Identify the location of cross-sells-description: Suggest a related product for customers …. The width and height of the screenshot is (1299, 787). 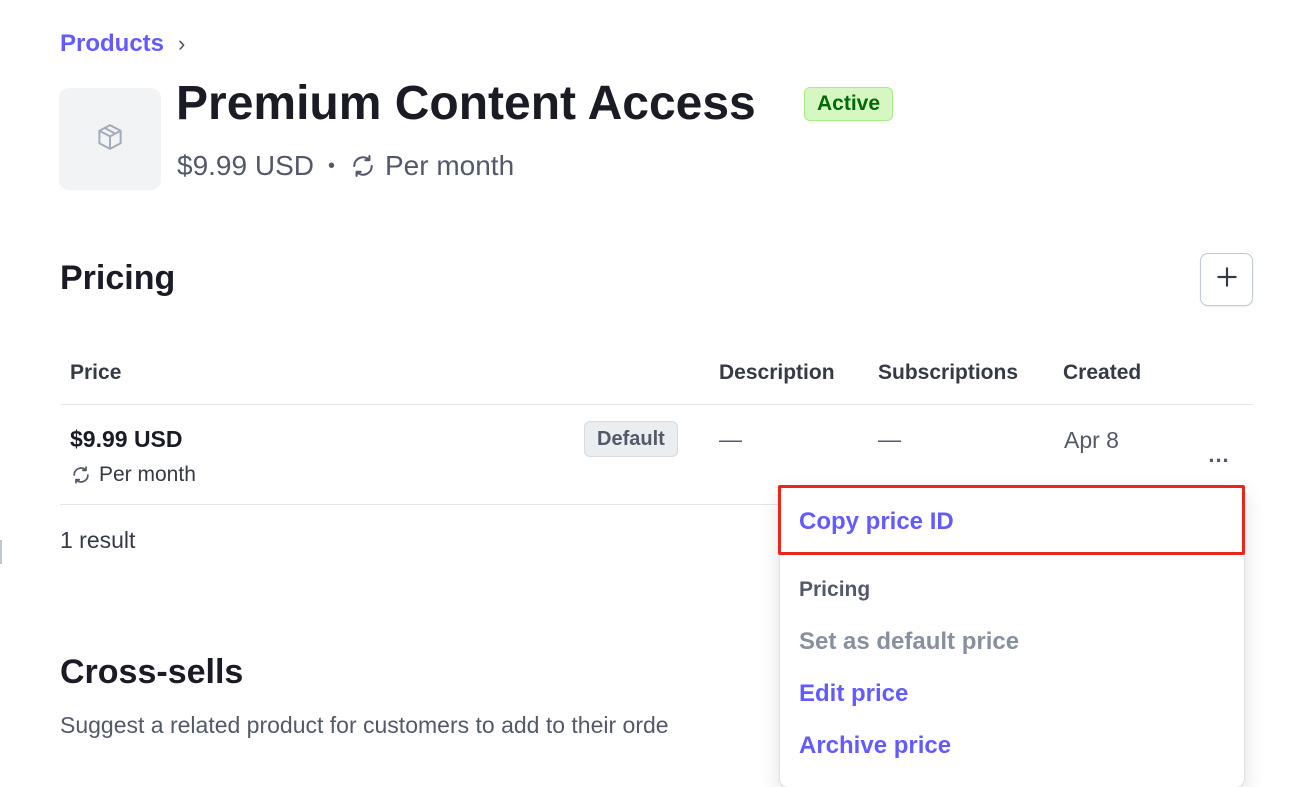
(364, 725).